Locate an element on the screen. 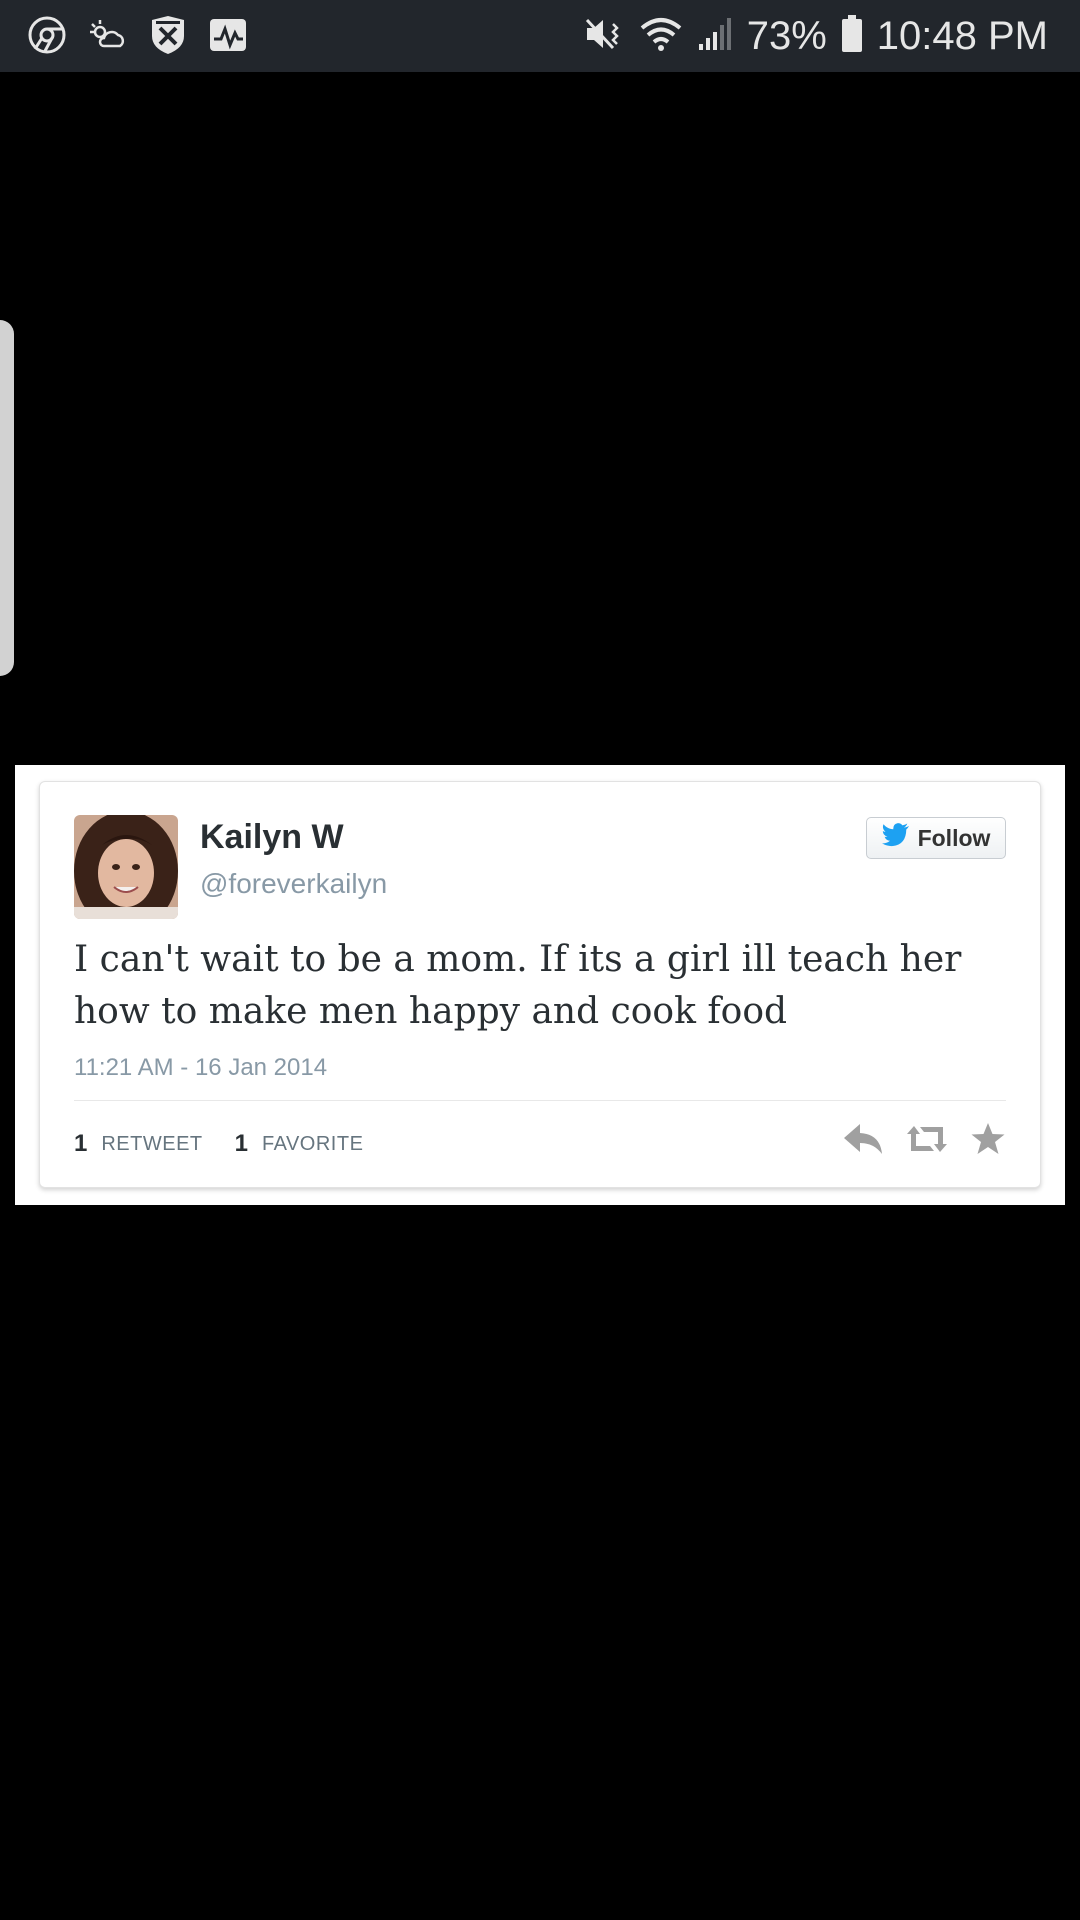  follow-label: Follow is located at coordinates (954, 837).